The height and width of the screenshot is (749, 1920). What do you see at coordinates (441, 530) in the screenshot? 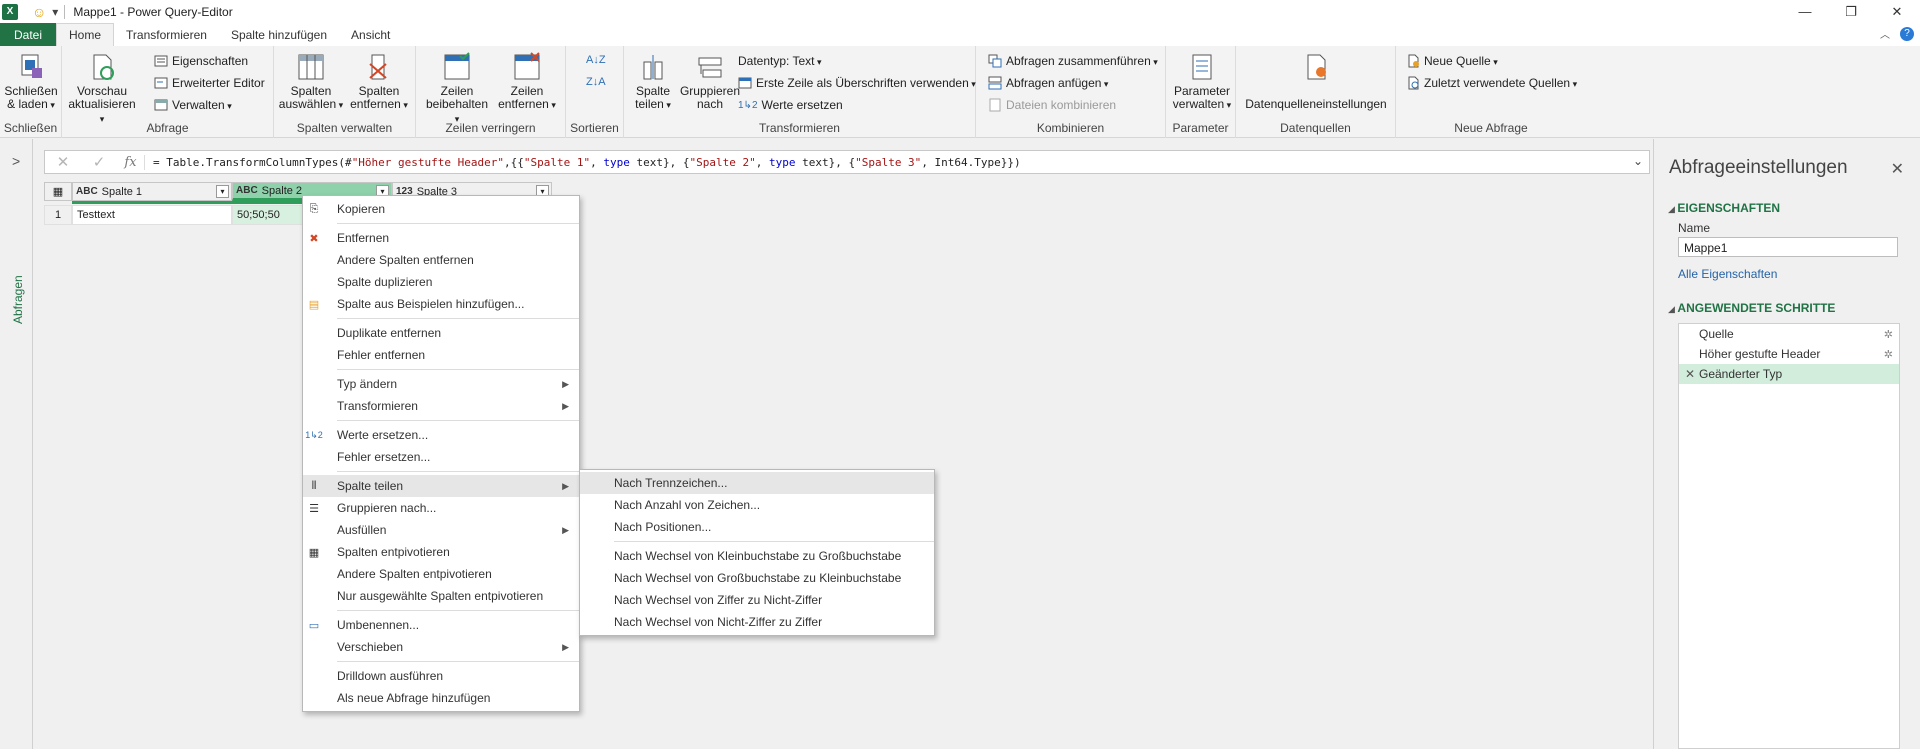
I see `menu-item-ausfuellen: Ausfüllen ▶` at bounding box center [441, 530].